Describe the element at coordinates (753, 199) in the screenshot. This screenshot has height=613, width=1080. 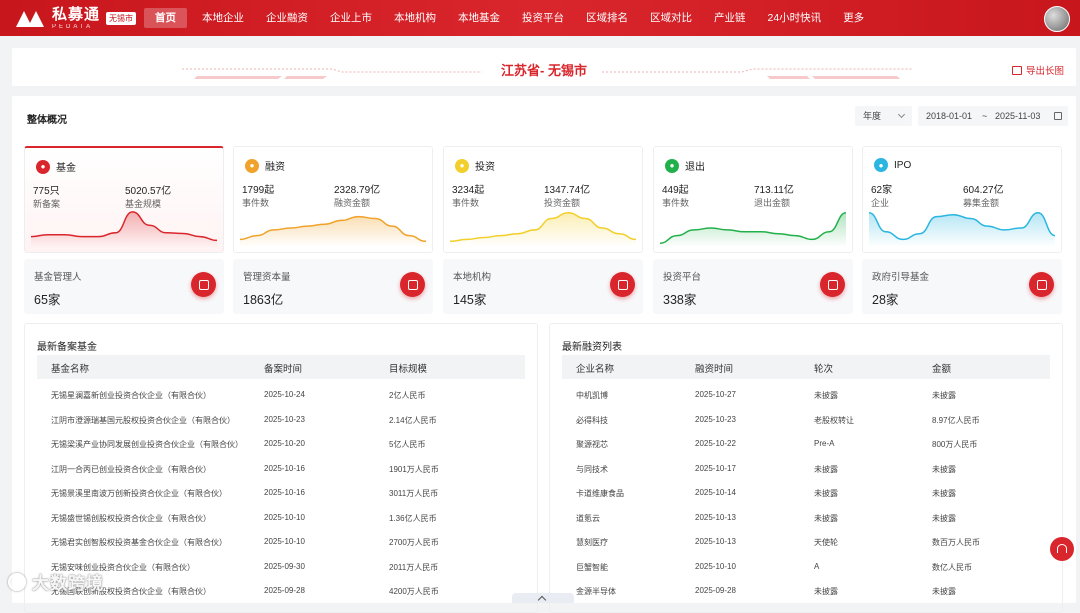
I see `stat-card-exit: ● 退出 449起 事件数 713.11亿 退出金额` at that location.